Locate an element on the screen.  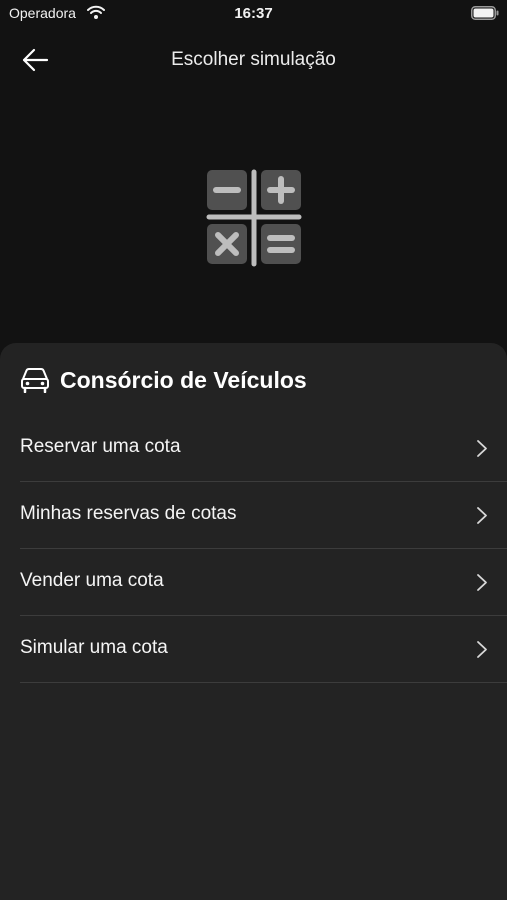
status-bar: Operadora 16:37 is located at coordinates (253, 14).